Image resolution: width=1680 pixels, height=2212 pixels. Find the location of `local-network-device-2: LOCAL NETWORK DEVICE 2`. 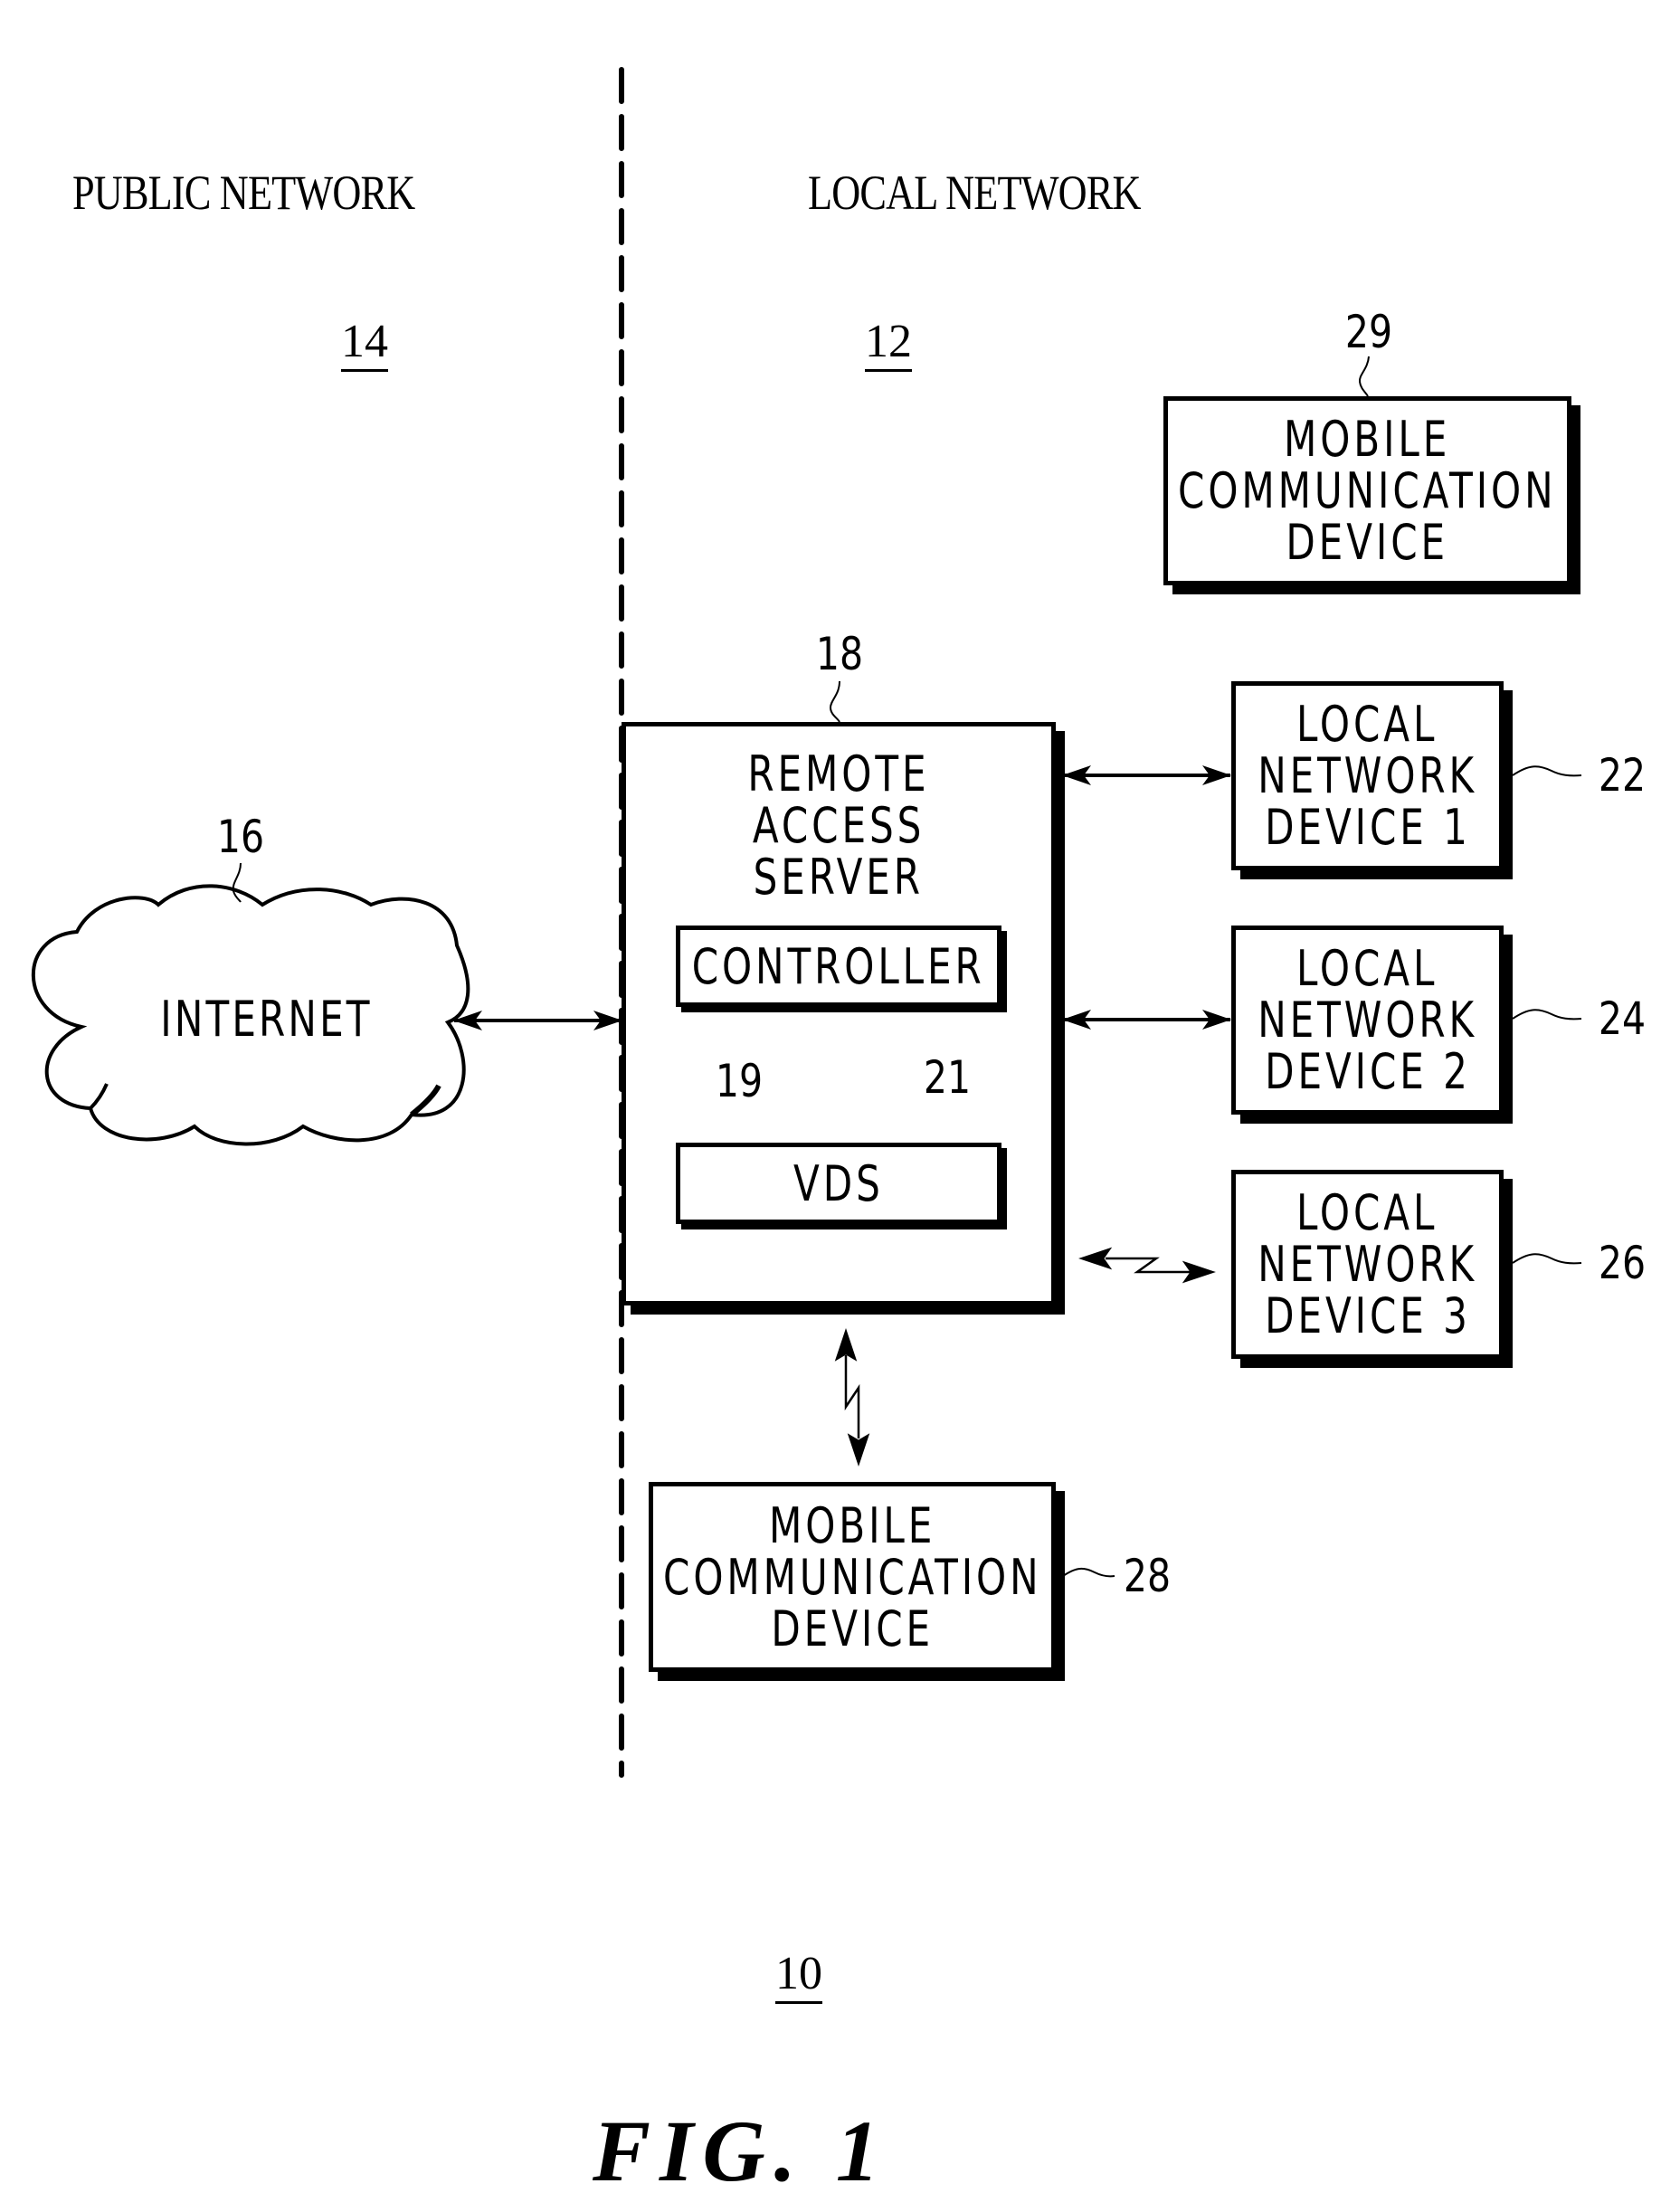

local-network-device-2: LOCAL NETWORK DEVICE 2 is located at coordinates (1367, 1020).